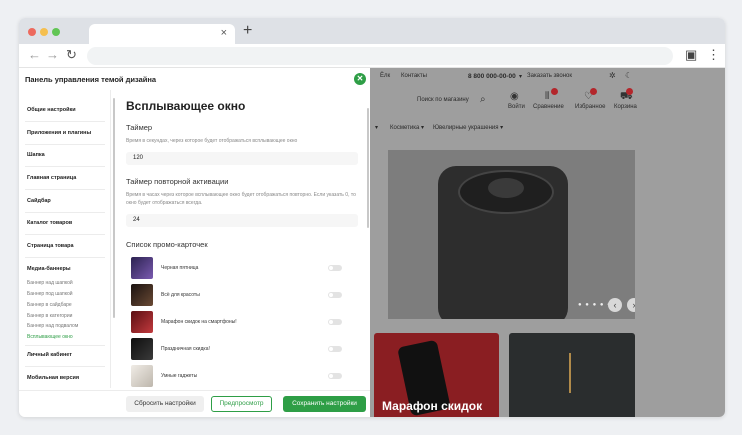  Describe the element at coordinates (167, 244) in the screenshot. I see `promo-list-label: Список промо-карточек` at that location.